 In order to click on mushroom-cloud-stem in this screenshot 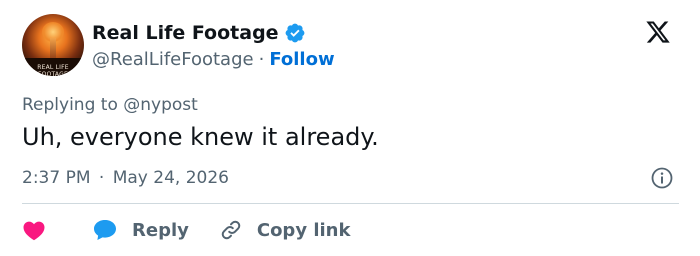, I will do `click(53, 49)`.